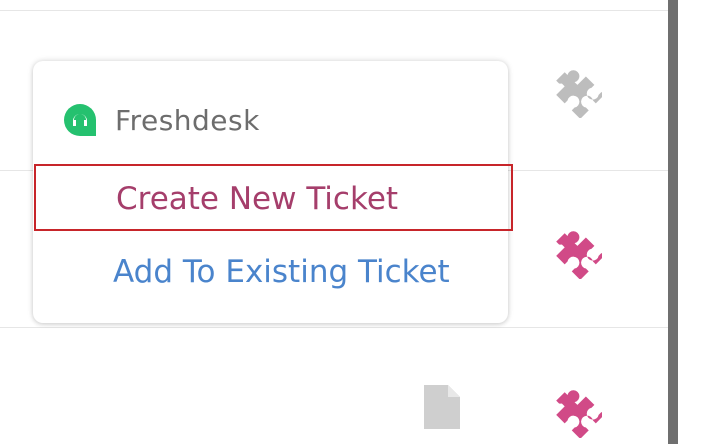 The width and height of the screenshot is (721, 444). I want to click on add-to-existing-ticket-item: Add To Existing Ticket, so click(270, 272).